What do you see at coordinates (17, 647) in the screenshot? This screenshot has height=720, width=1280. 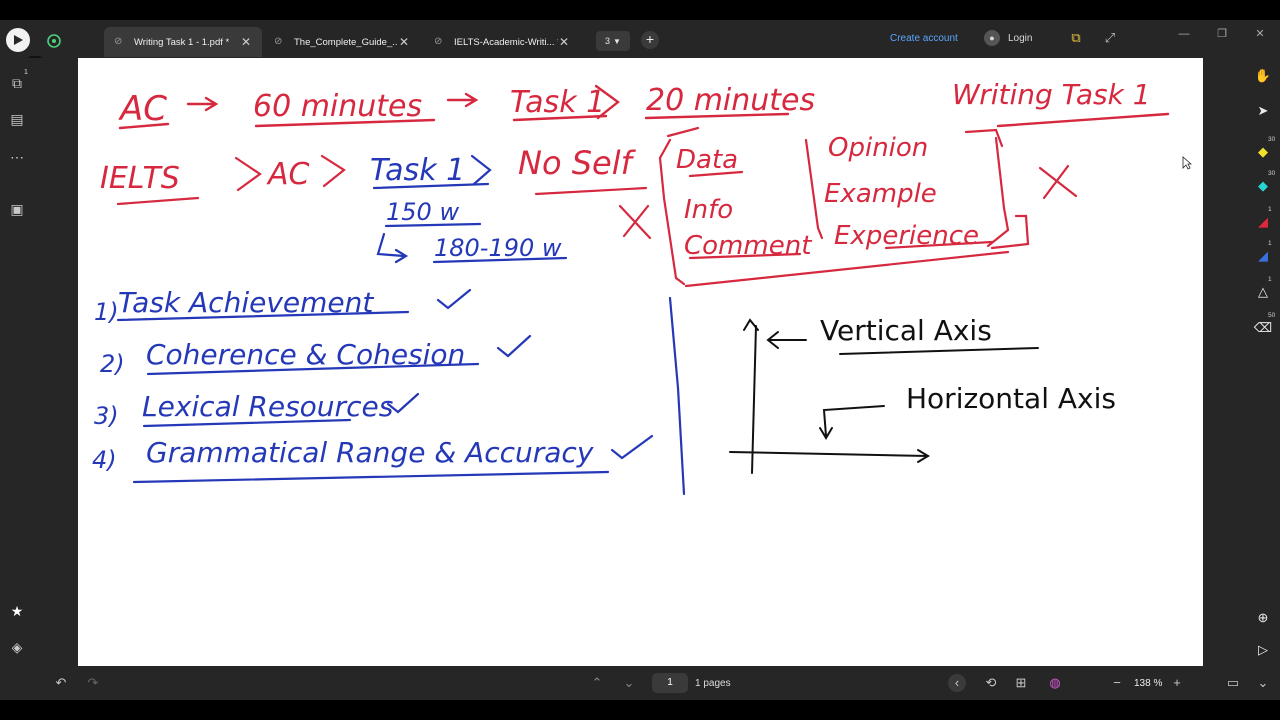 I see `layers-icon: ◈` at bounding box center [17, 647].